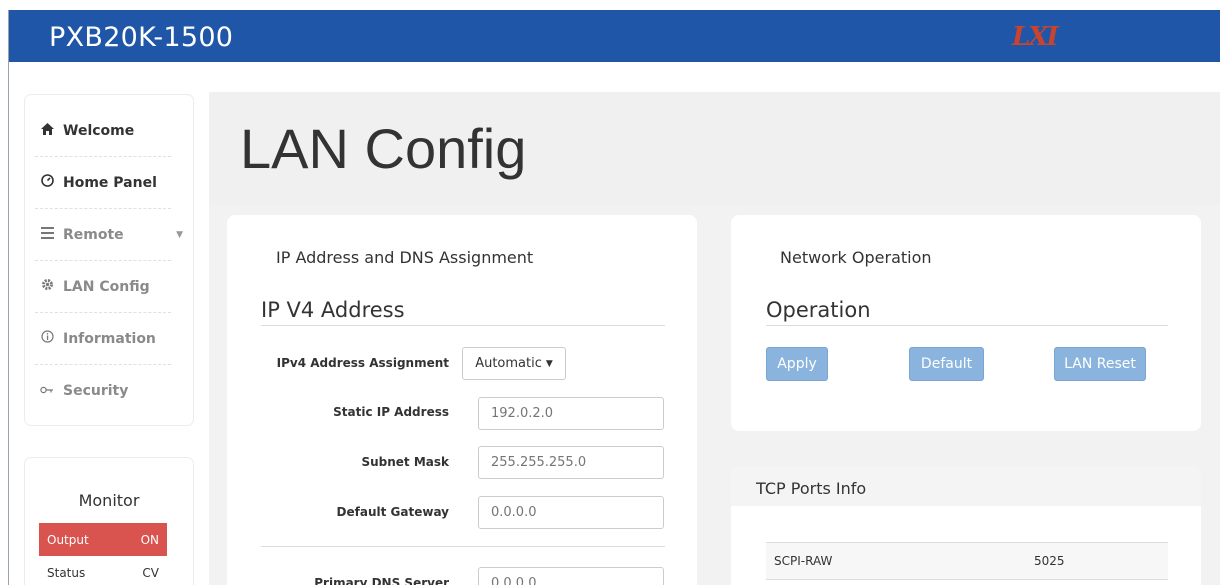 The image size is (1220, 585). What do you see at coordinates (96, 390) in the screenshot?
I see `sidebar-item-label: Security` at bounding box center [96, 390].